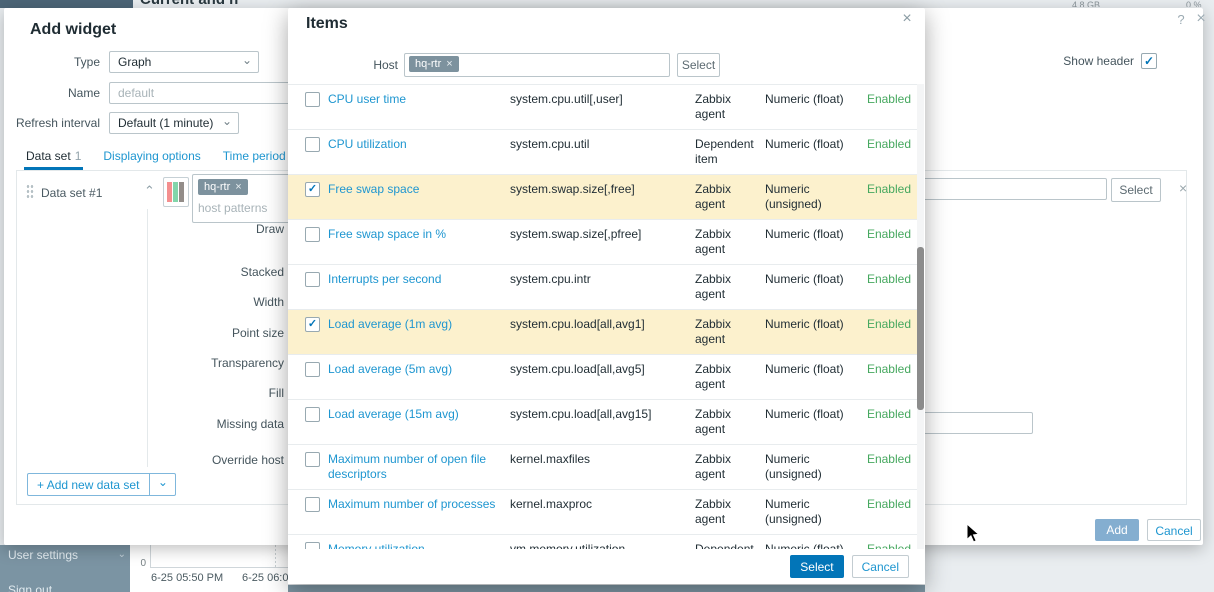 This screenshot has height=592, width=1214. What do you see at coordinates (242, 198) in the screenshot?
I see `host-patterns-field: hq-rtr × host patterns` at bounding box center [242, 198].